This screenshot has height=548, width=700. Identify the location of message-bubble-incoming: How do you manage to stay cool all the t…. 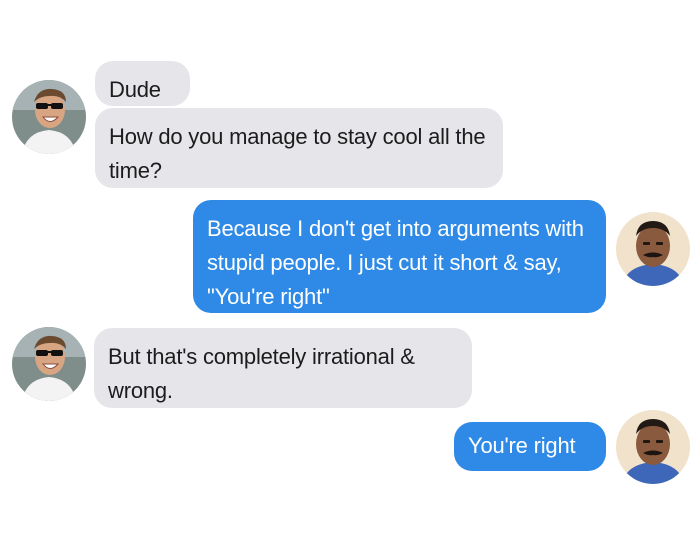
(299, 148).